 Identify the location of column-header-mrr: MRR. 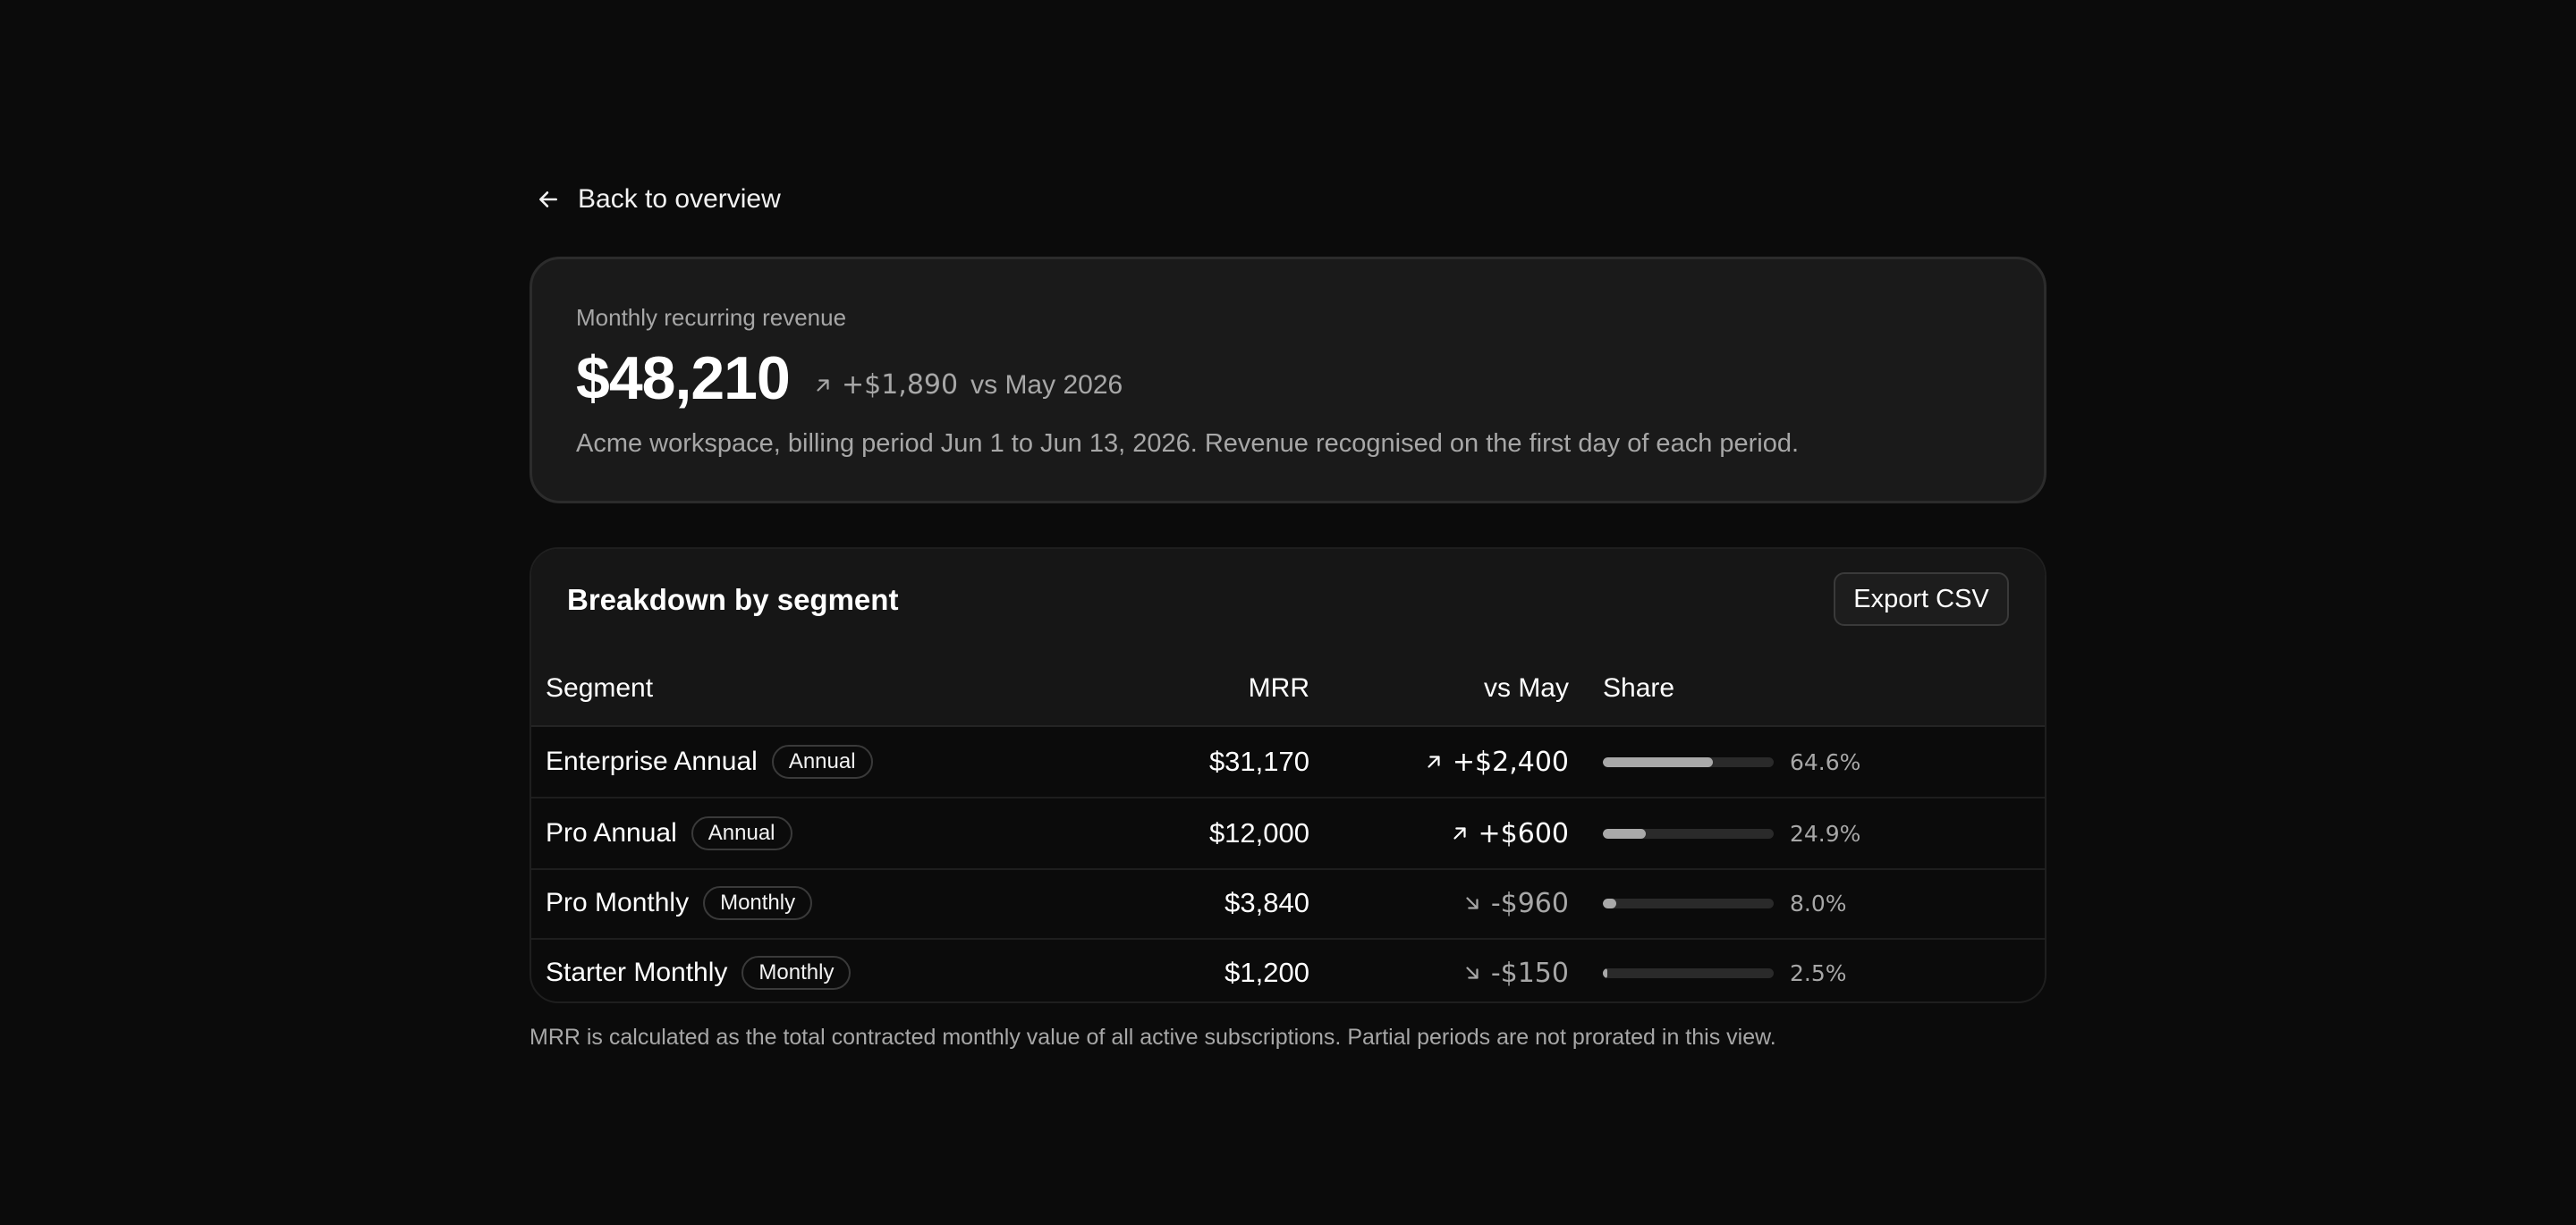
(1279, 688).